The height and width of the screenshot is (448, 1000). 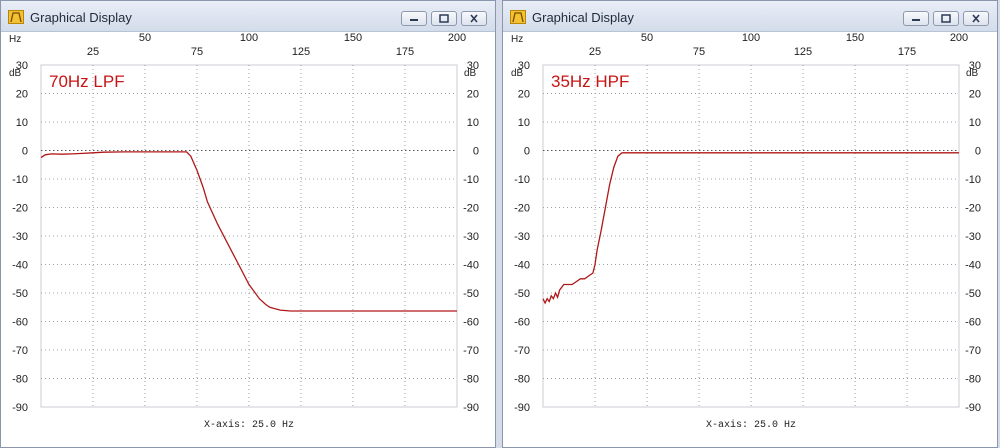 What do you see at coordinates (87, 81) in the screenshot?
I see `filter-annotation: 70Hz LPF` at bounding box center [87, 81].